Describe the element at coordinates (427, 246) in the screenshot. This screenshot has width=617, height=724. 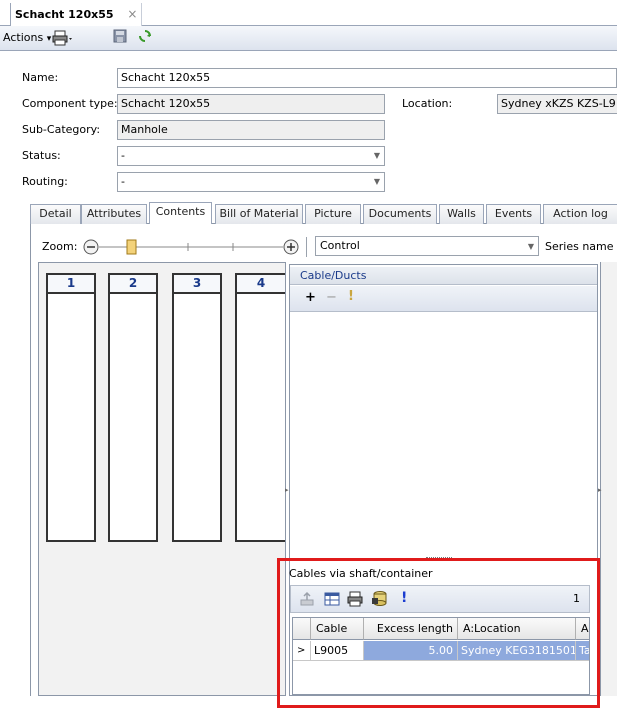
I see `control-select: Control ▼` at that location.